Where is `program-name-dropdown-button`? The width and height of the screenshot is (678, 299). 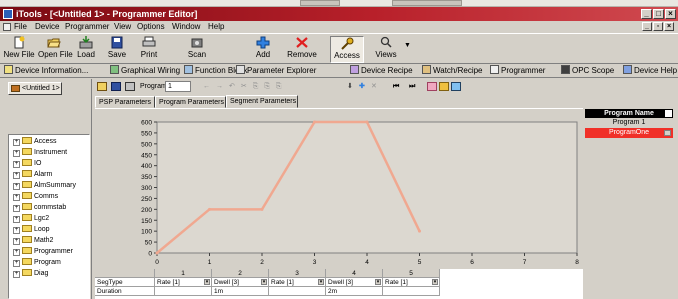 program-name-dropdown-button is located at coordinates (667, 133).